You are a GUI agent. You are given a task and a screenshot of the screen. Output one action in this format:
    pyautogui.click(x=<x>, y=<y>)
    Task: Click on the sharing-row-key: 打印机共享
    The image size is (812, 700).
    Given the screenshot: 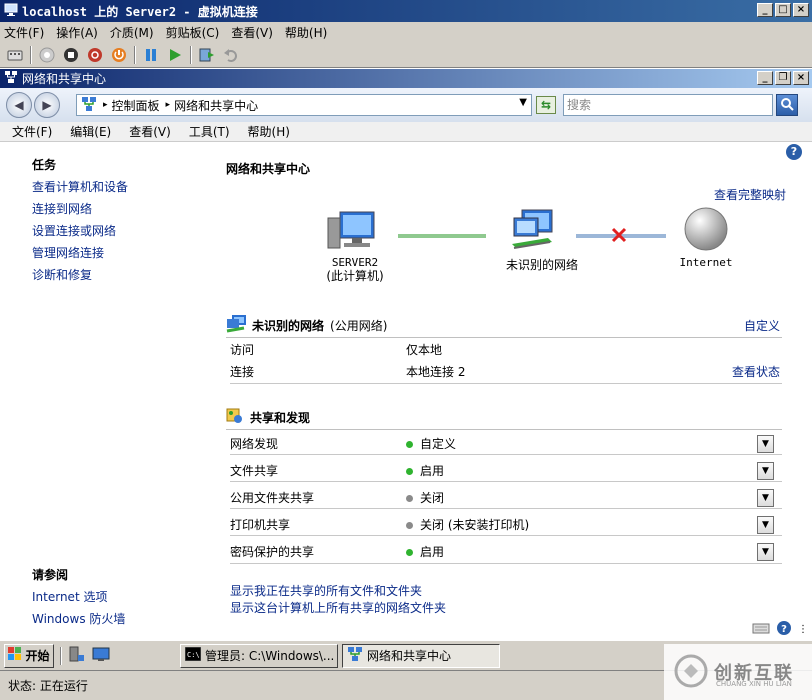 What is the action you would take?
    pyautogui.click(x=260, y=524)
    